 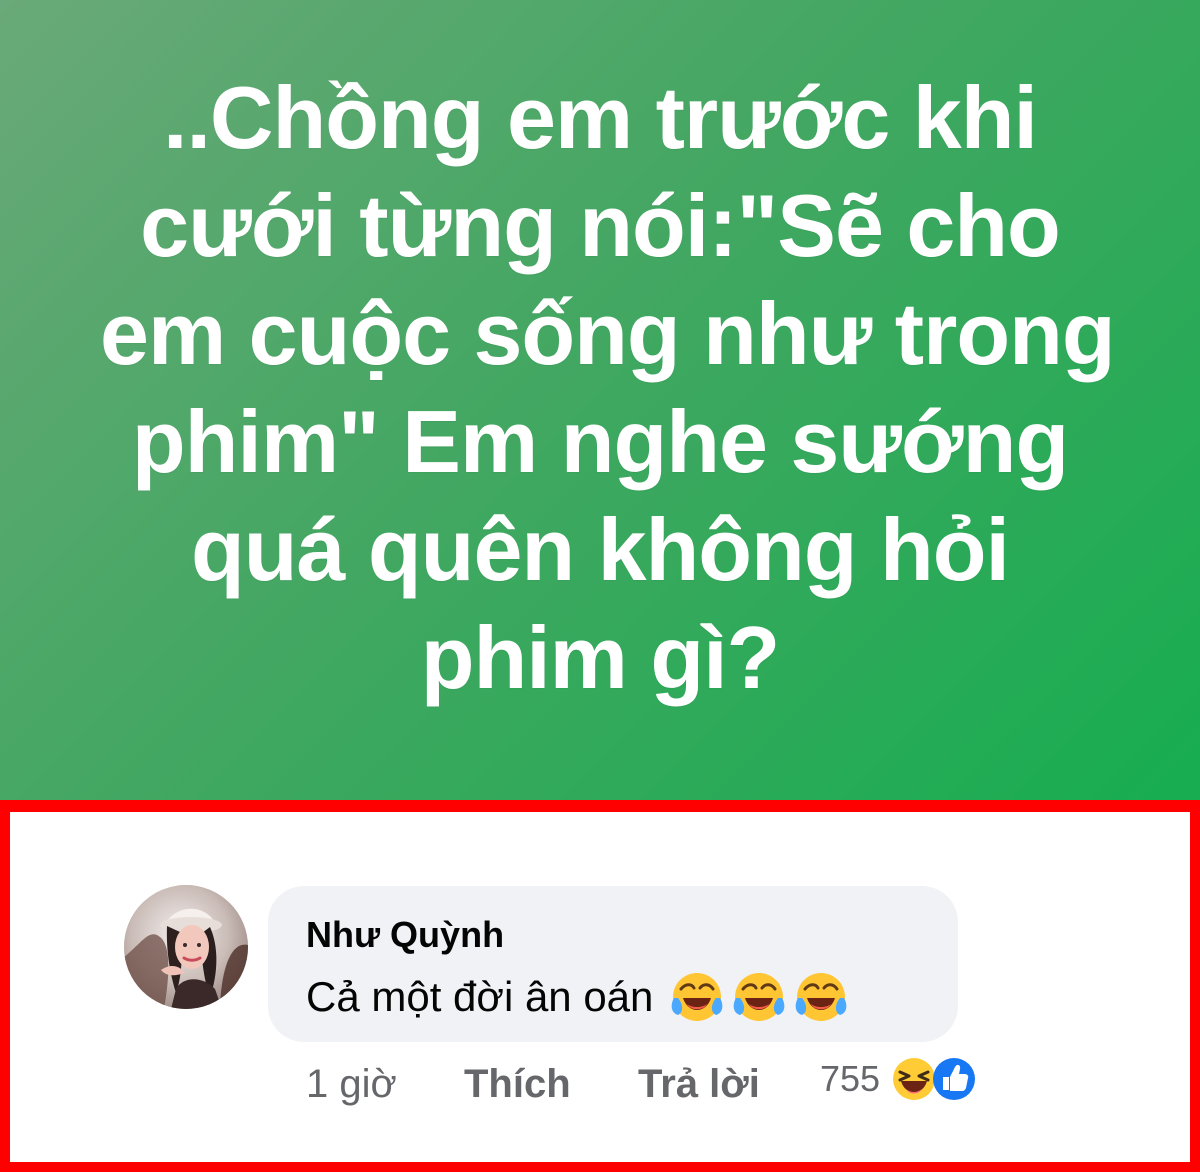 I want to click on comment-content: Cả một đời ân oán, so click(x=577, y=997).